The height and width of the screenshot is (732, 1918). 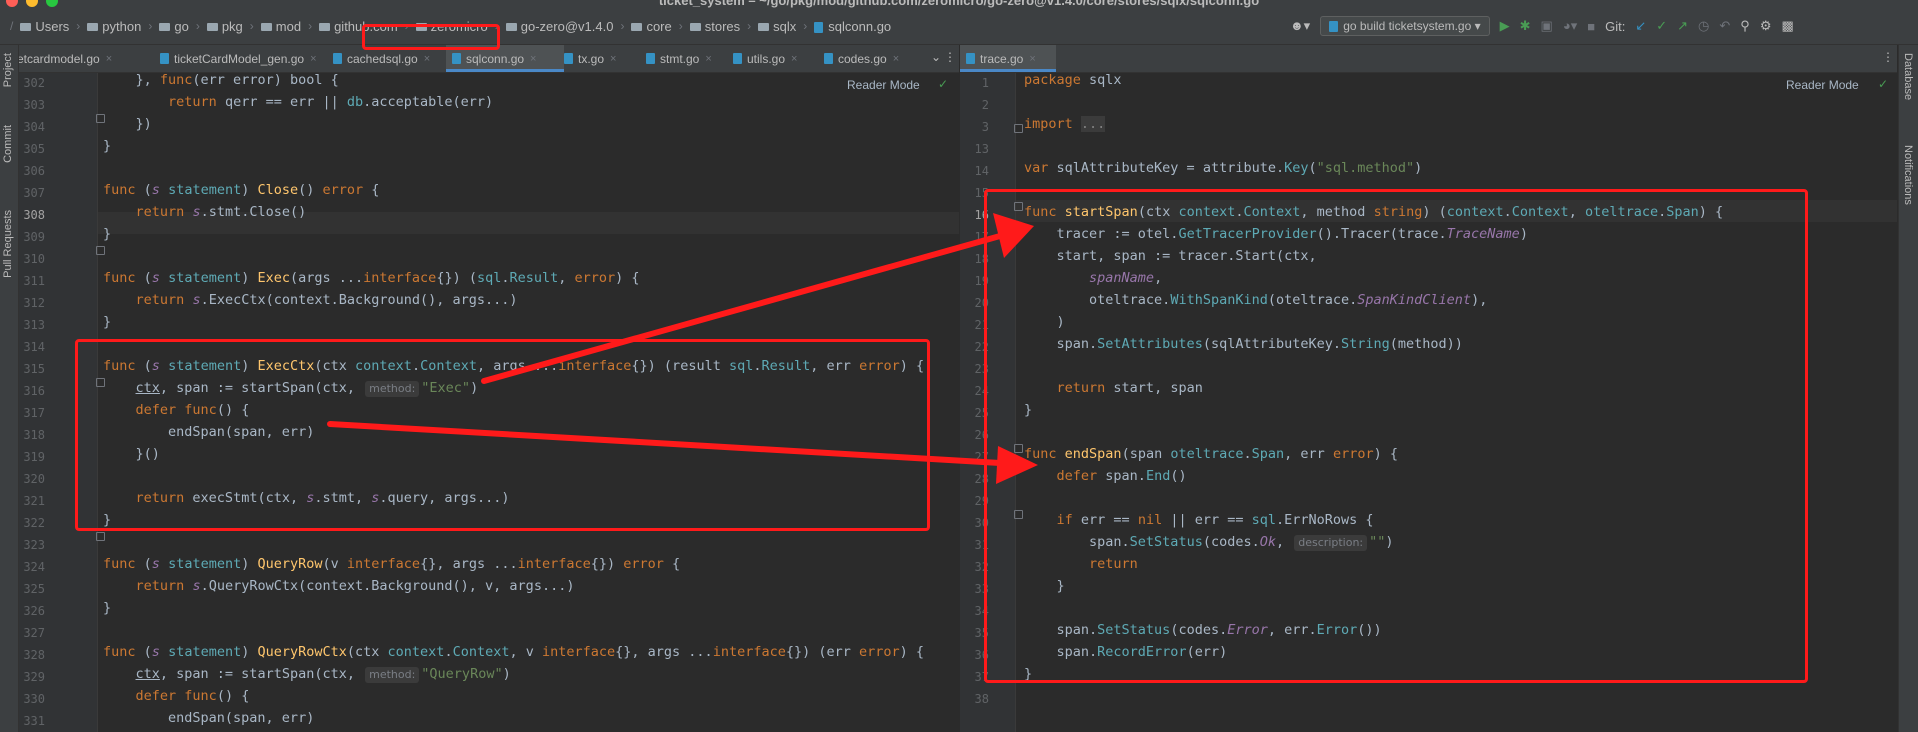 I want to click on database-tool-window: Database, so click(x=1908, y=76).